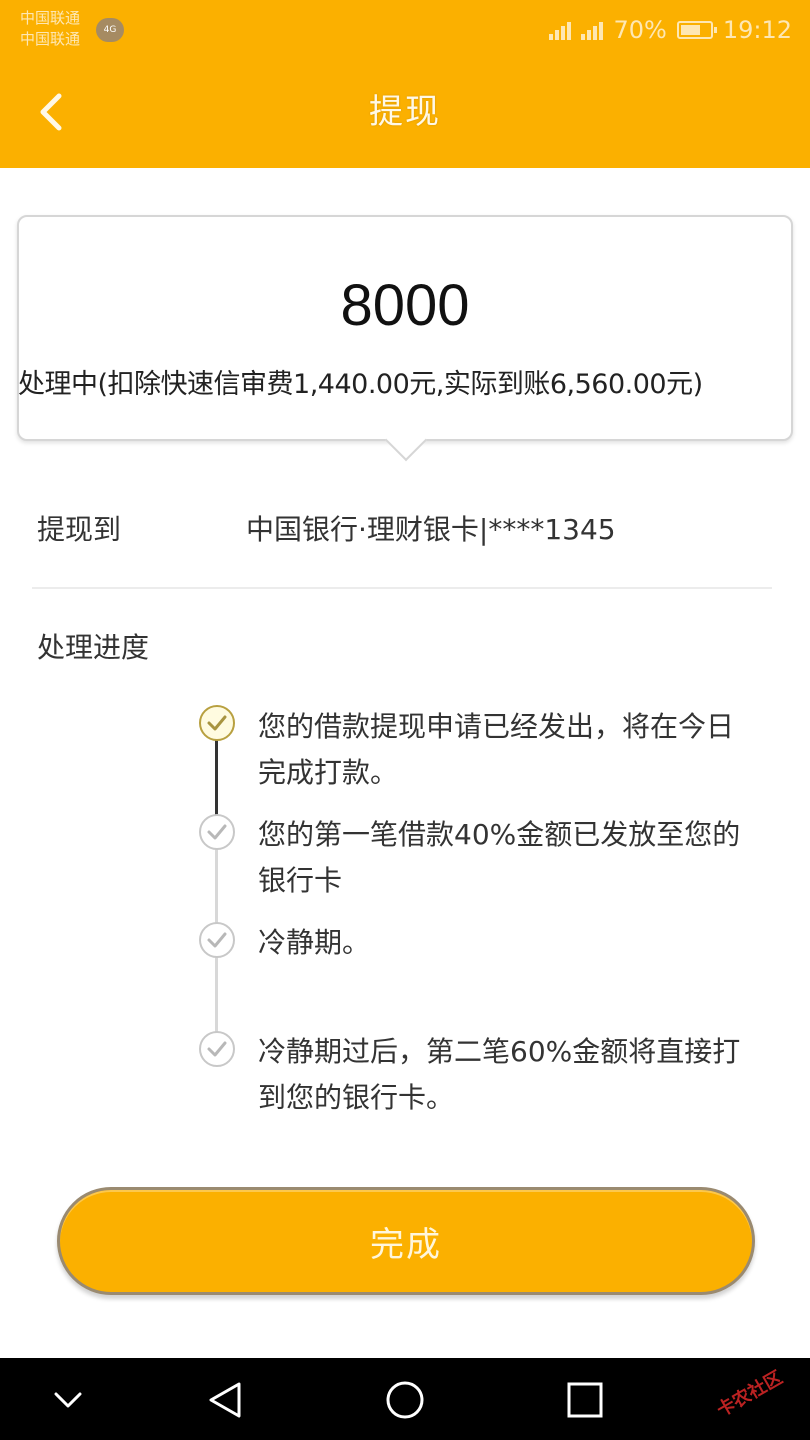 The height and width of the screenshot is (1440, 810). I want to click on divider, so click(402, 588).